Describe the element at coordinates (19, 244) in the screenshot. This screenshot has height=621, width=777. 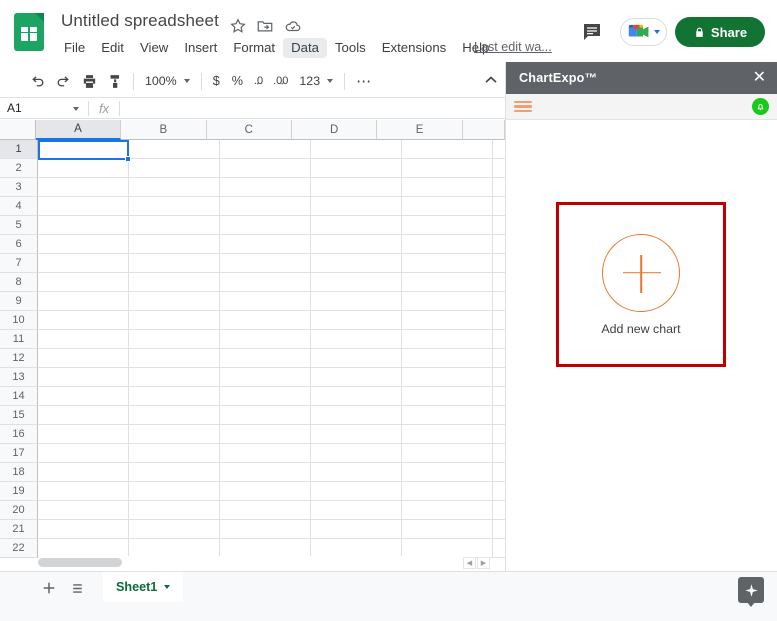
I see `row-header-6: 6` at that location.